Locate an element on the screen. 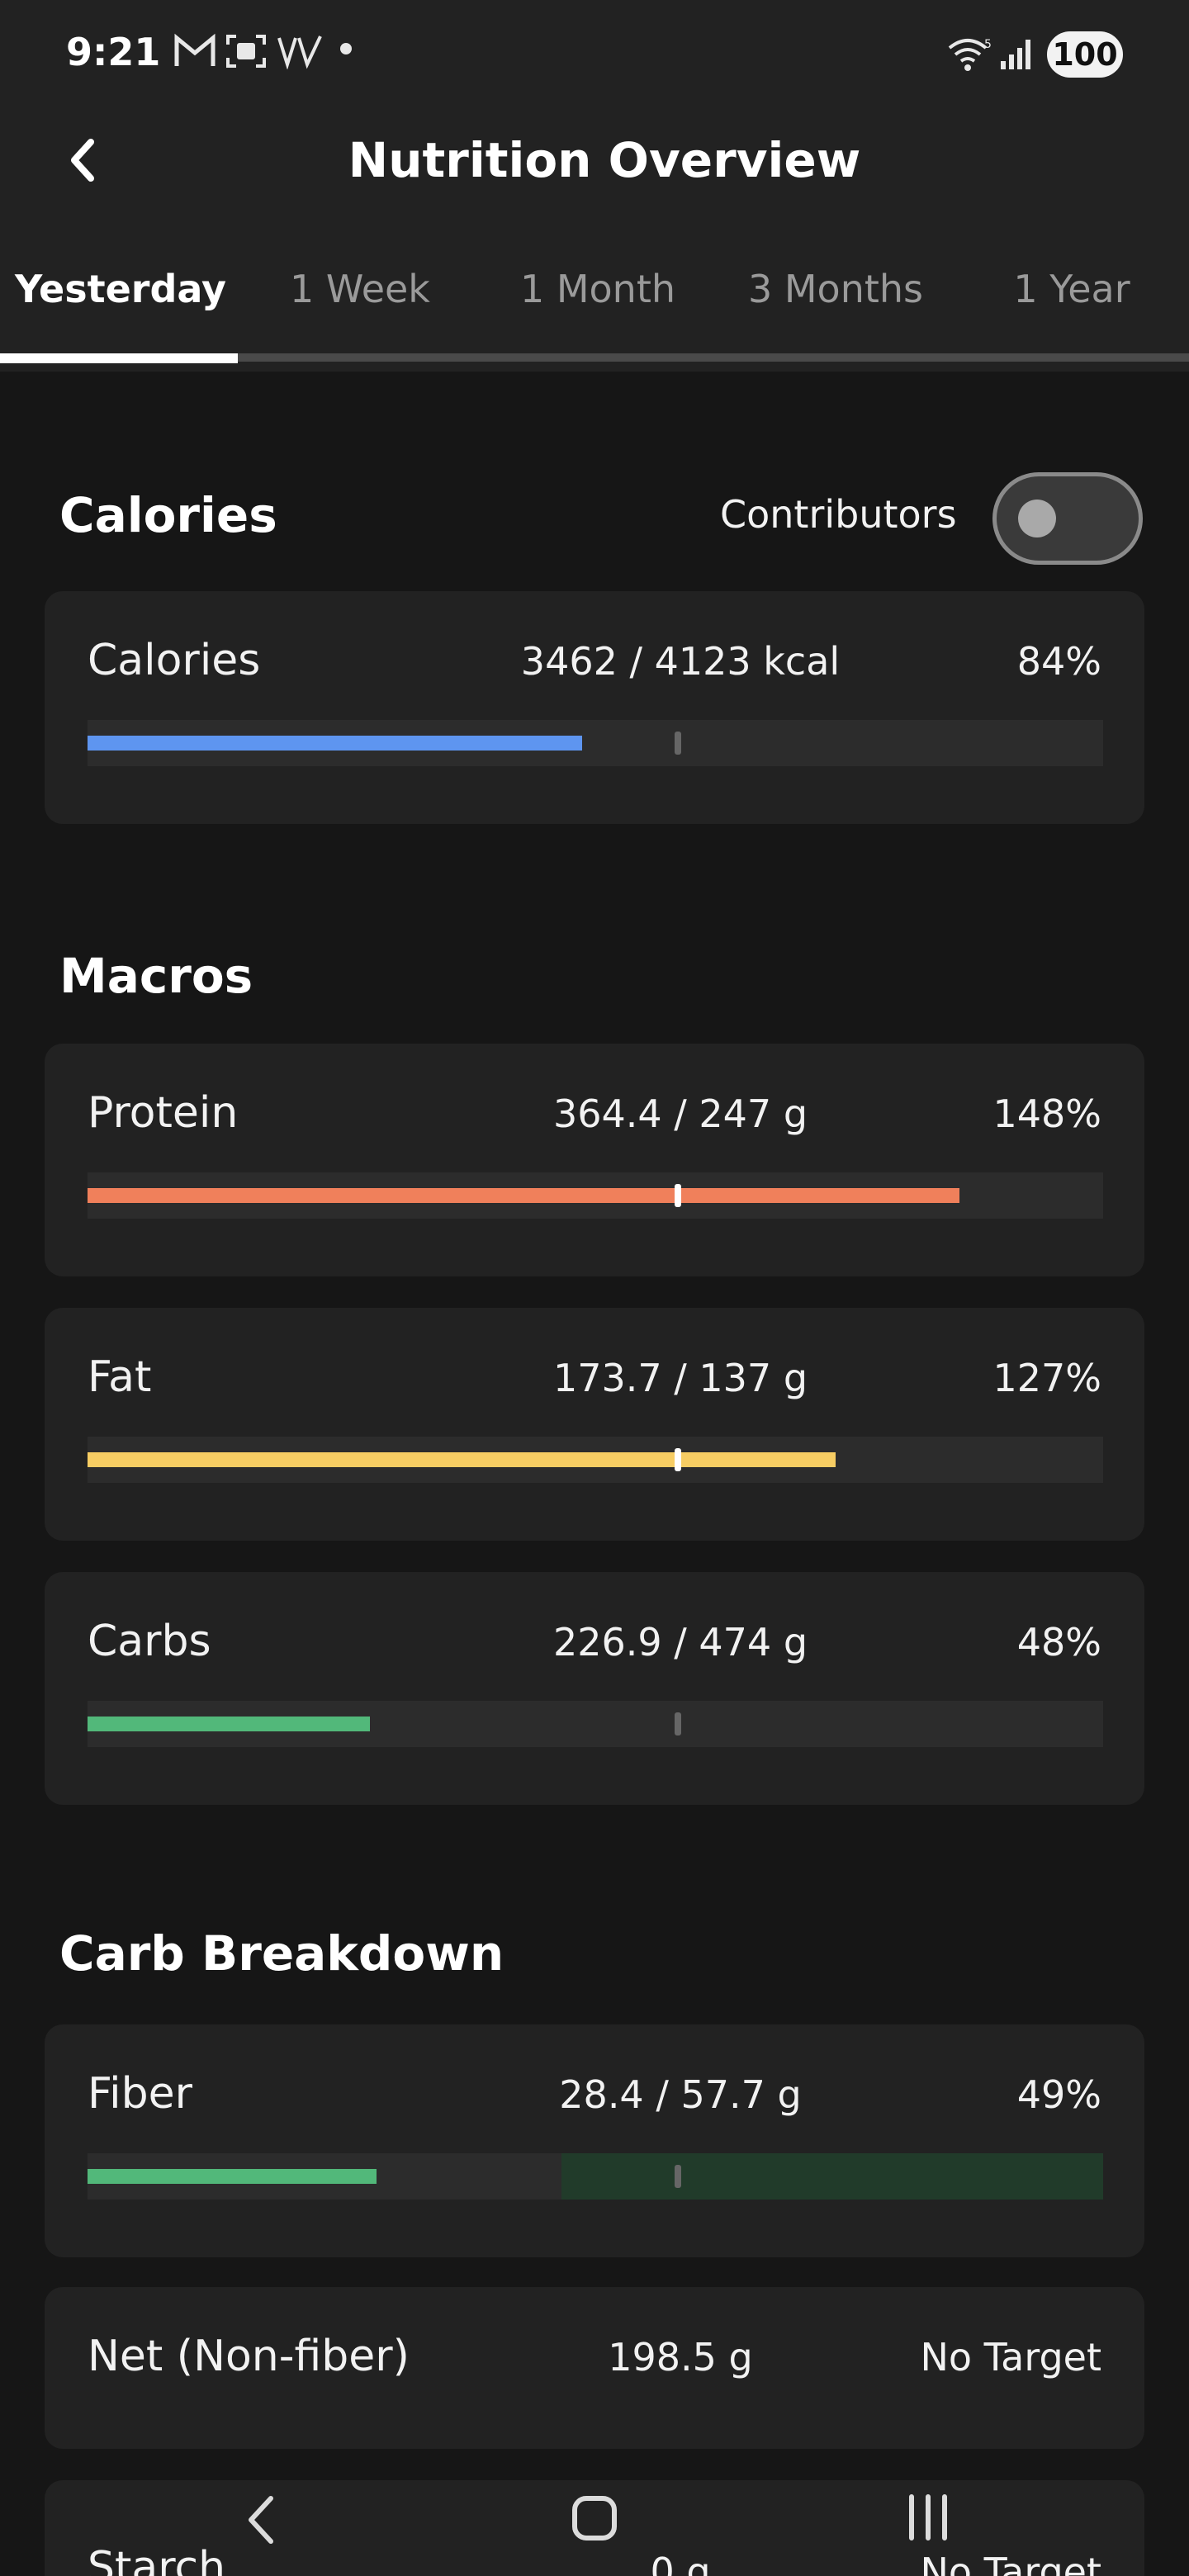 The width and height of the screenshot is (1189, 2576). notification-dot is located at coordinates (346, 48).